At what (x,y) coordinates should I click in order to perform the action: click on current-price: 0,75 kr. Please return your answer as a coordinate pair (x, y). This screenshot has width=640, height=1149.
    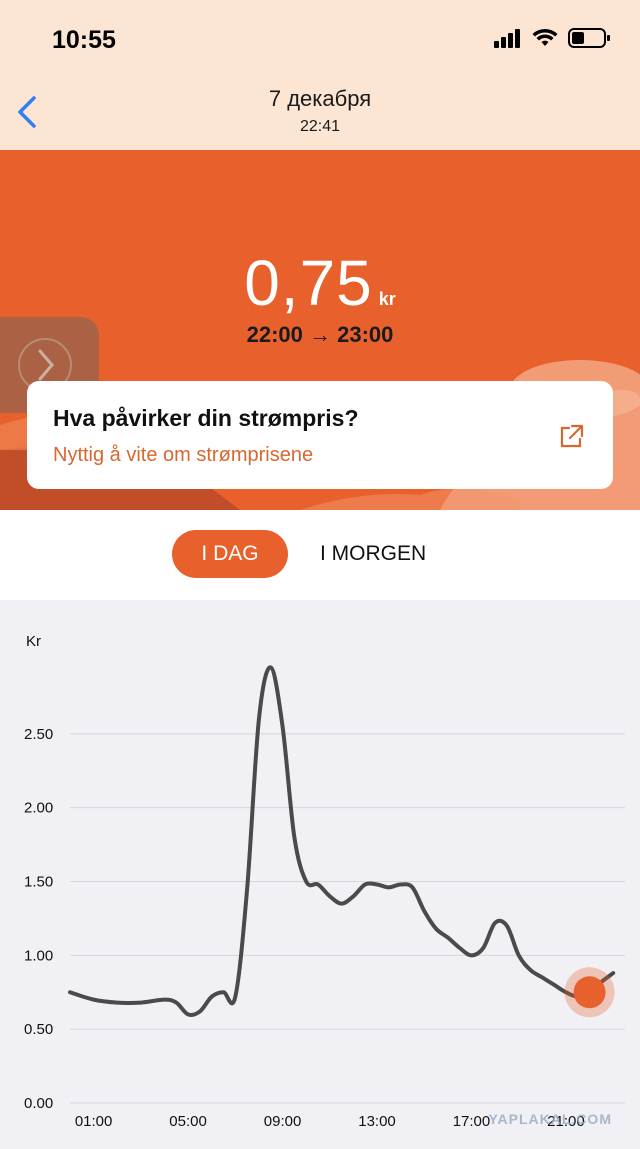
    Looking at the image, I should click on (320, 283).